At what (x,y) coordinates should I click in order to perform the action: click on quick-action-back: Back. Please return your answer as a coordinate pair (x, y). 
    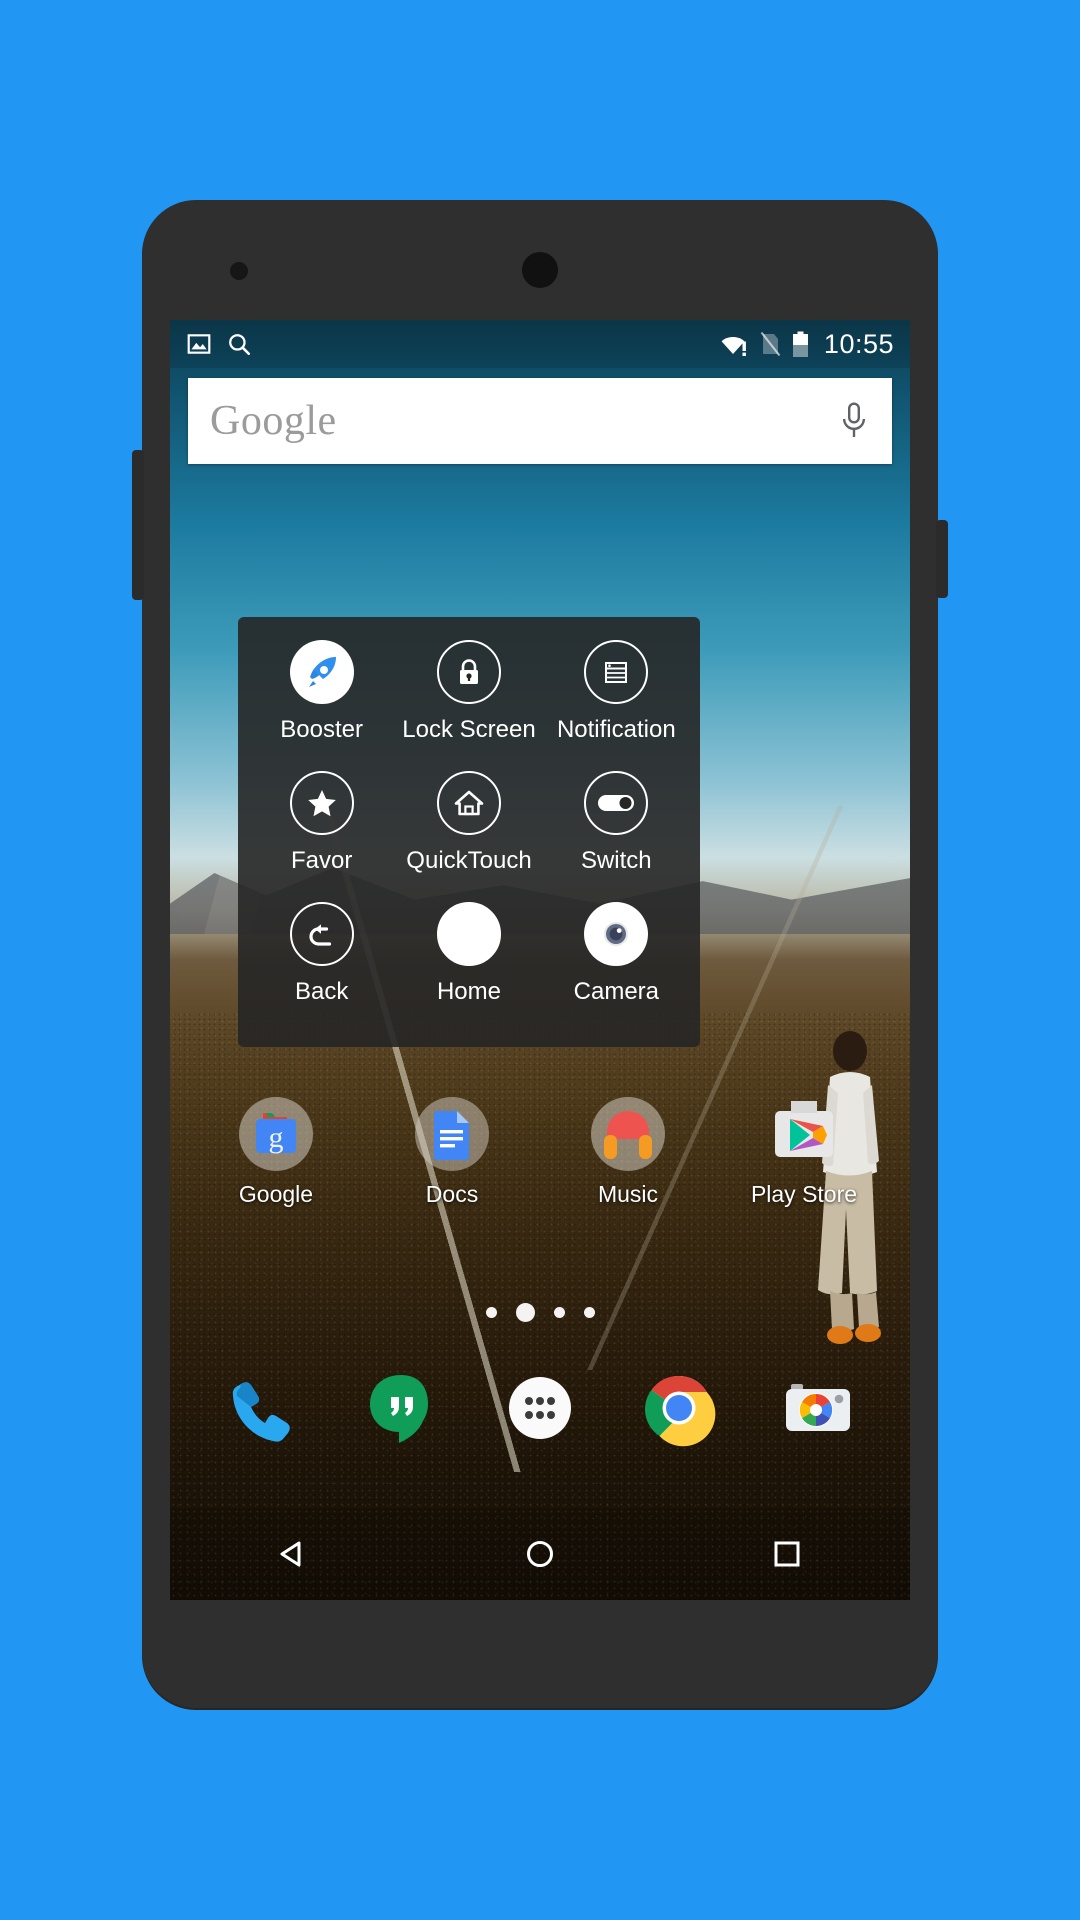
    Looking at the image, I should click on (321, 953).